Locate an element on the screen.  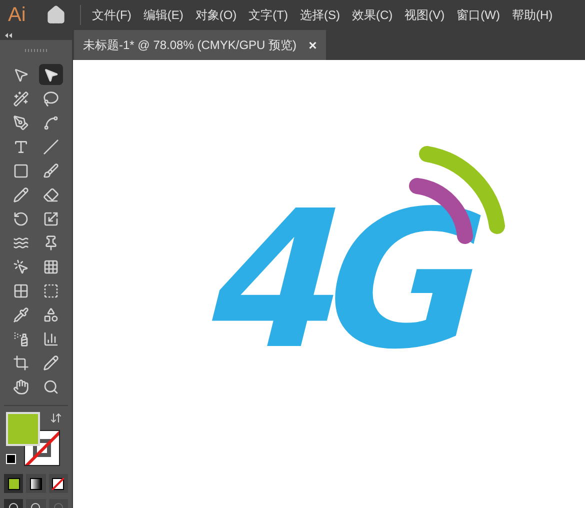
pin-icon is located at coordinates (51, 242).